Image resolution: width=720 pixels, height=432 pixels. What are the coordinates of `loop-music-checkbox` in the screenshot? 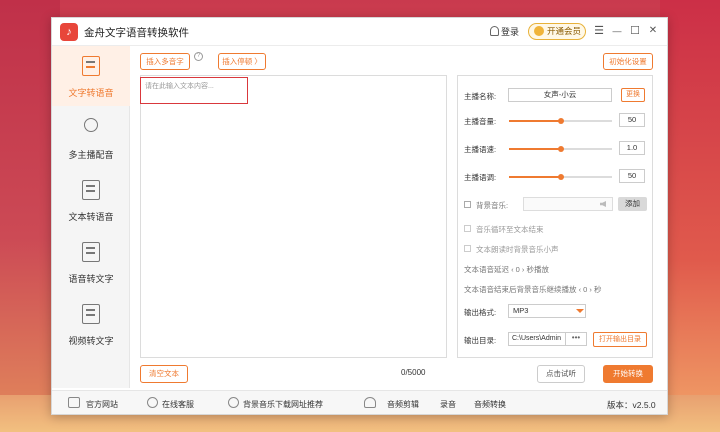 It's located at (467, 228).